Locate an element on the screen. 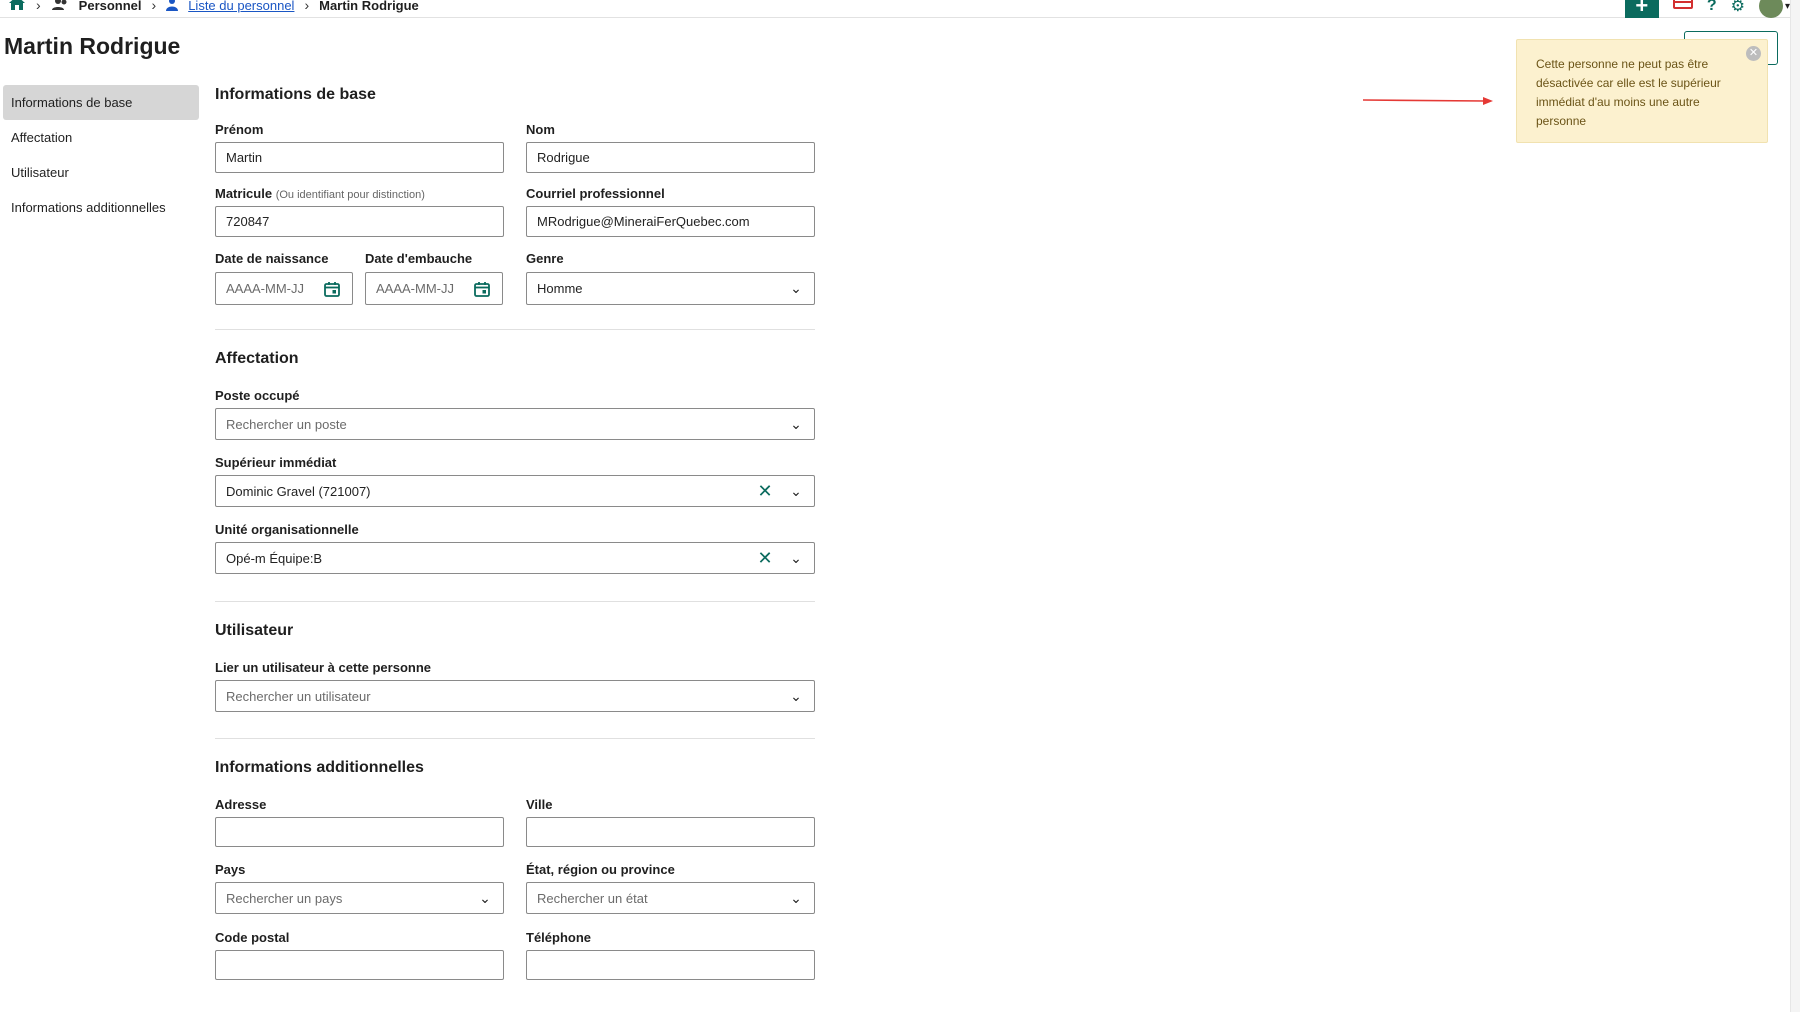  code-postal-label: Code postal is located at coordinates (252, 937).